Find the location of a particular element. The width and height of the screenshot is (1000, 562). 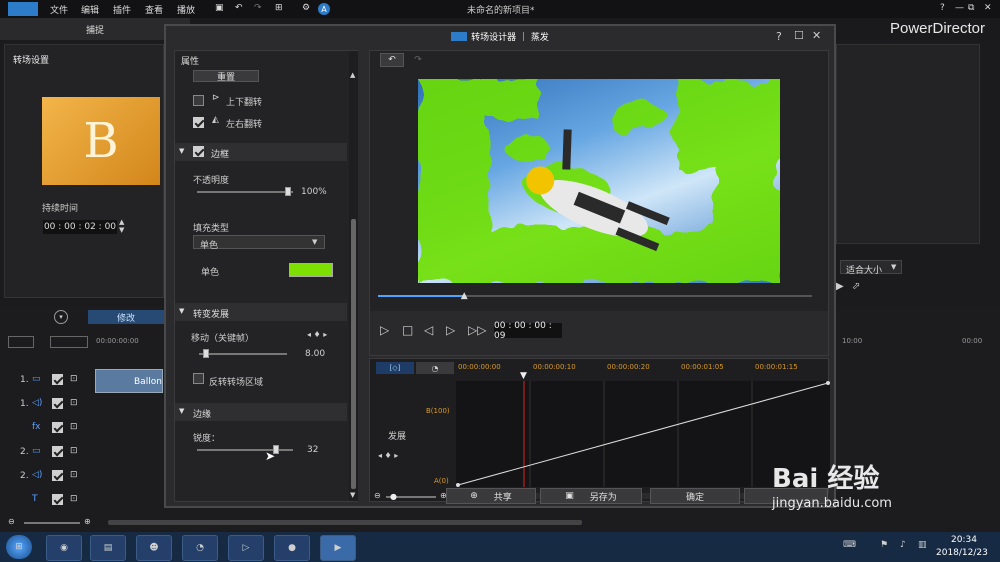

track-header: 2. ▭ ⊡ is located at coordinates (54, 452).